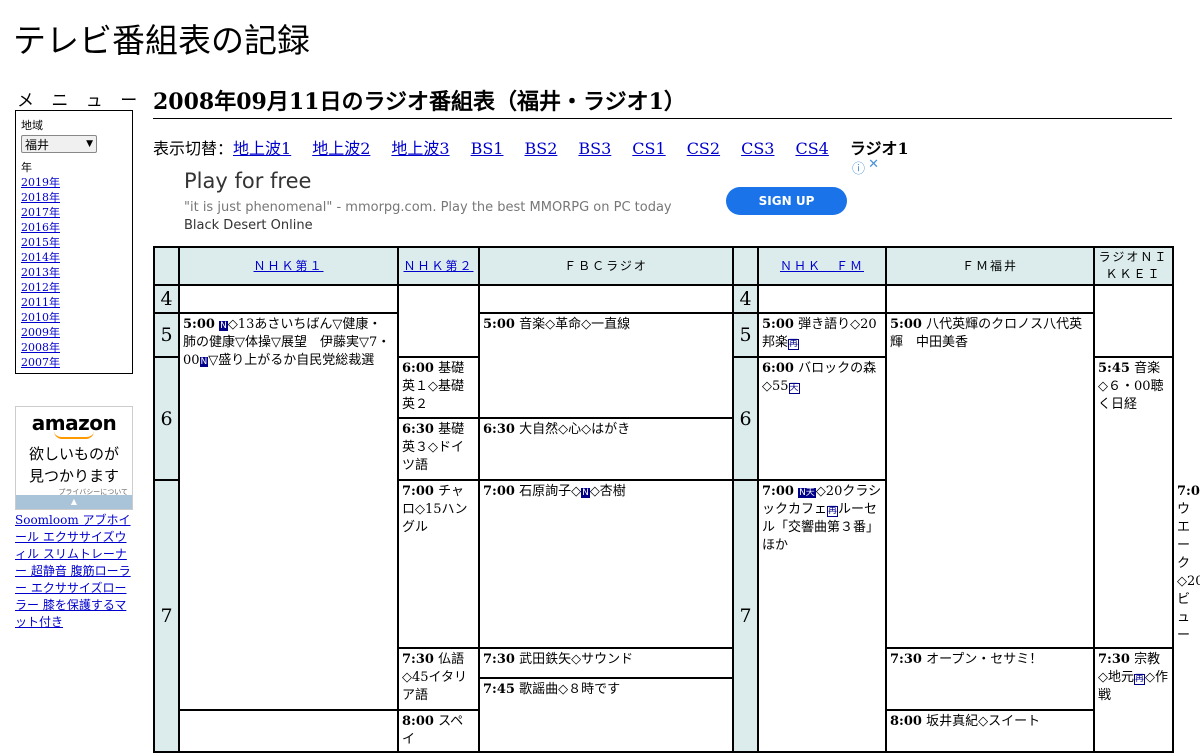 This screenshot has height=753, width=1200. What do you see at coordinates (341, 148) in the screenshot?
I see `switch-link-terrestrial2: 地上波2` at bounding box center [341, 148].